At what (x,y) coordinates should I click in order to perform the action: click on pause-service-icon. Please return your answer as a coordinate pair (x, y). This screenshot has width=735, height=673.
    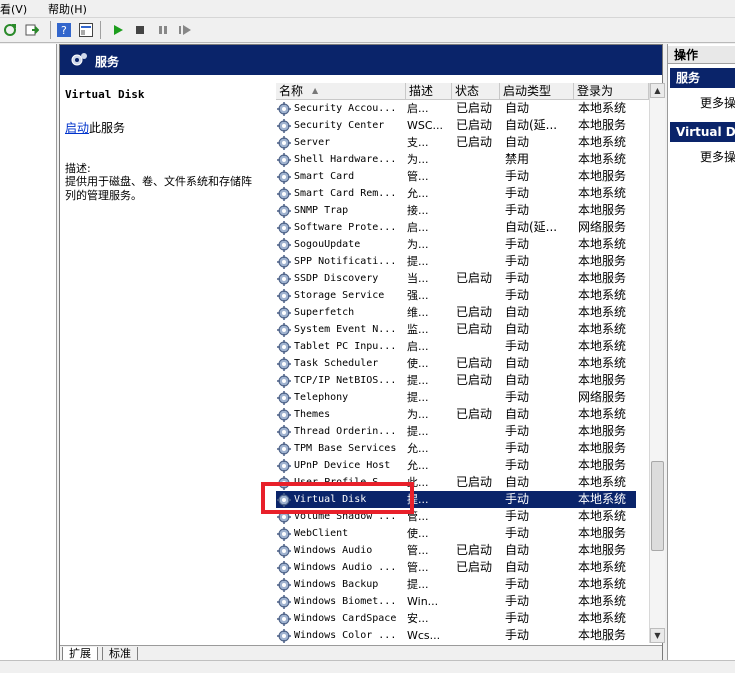
    Looking at the image, I should click on (163, 30).